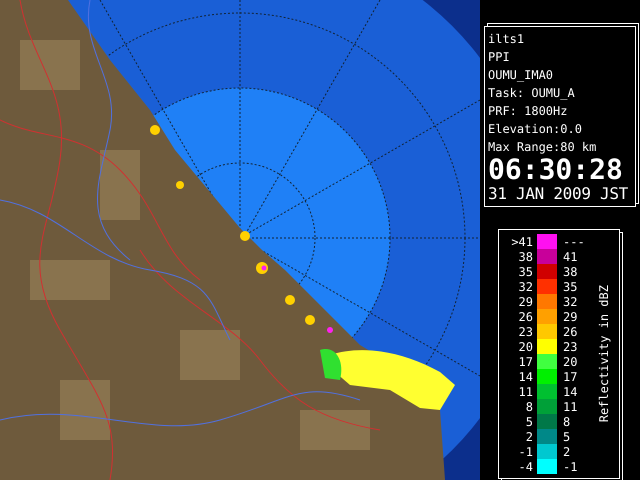 This screenshot has width=640, height=480. What do you see at coordinates (507, 39) in the screenshot?
I see `info-text: ilts1` at bounding box center [507, 39].